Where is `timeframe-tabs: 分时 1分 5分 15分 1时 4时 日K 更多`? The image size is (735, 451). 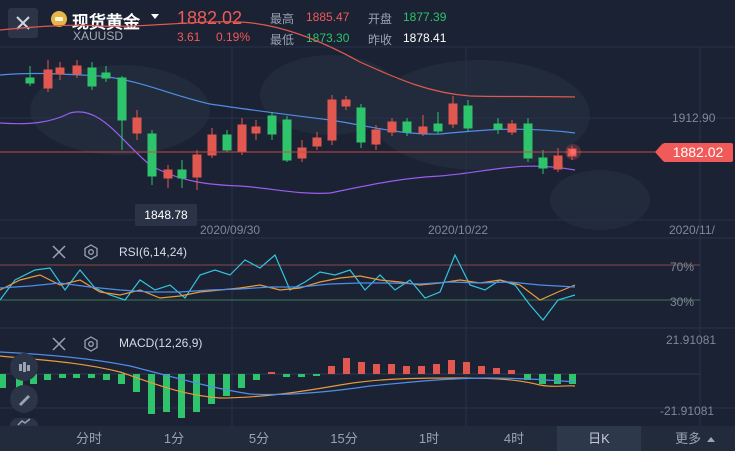 timeframe-tabs: 分时 1分 5分 15分 1时 4时 日K 更多 is located at coordinates (367, 438).